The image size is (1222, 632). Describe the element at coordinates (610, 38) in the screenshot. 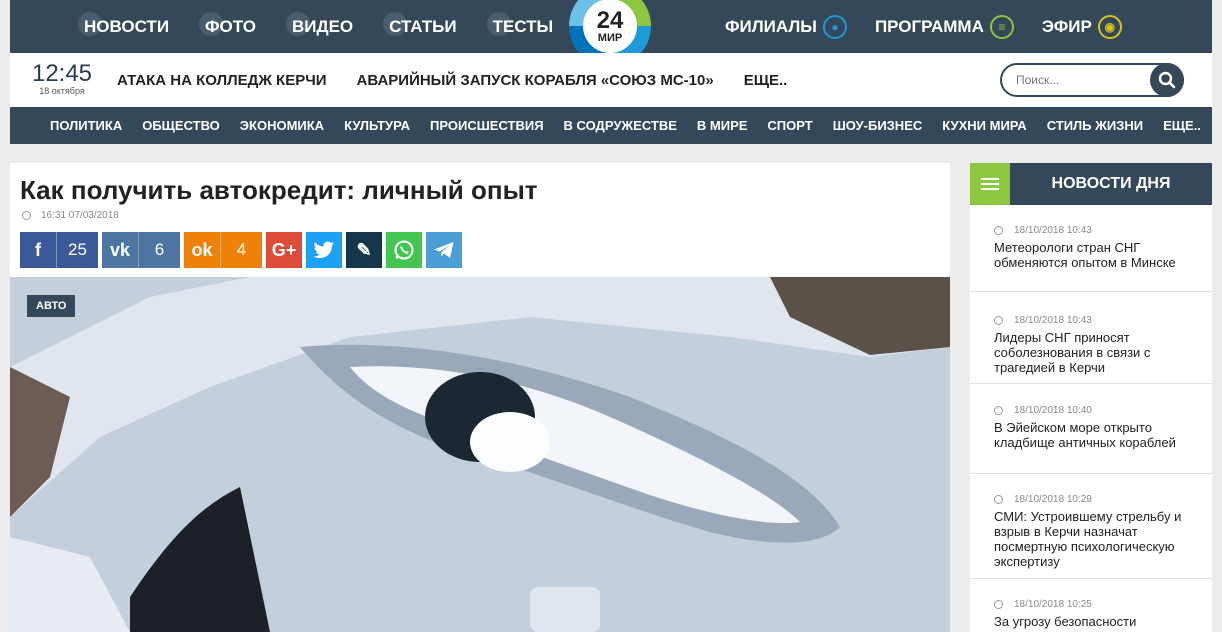

I see `logo-name: МИР` at that location.